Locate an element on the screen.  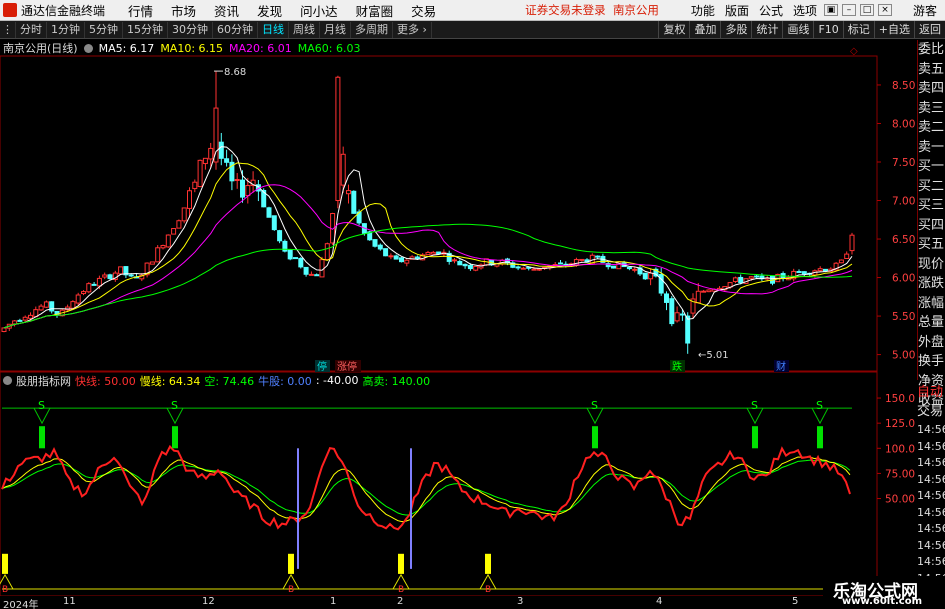
event-tag: 跌 is located at coordinates (677, 366).